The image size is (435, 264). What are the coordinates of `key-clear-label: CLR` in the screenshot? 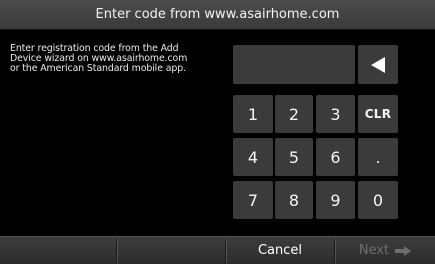 It's located at (378, 114).